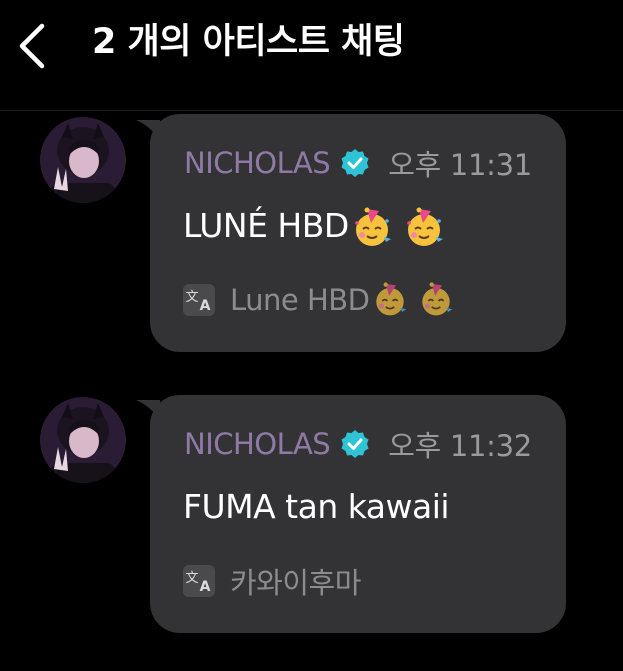  I want to click on back-button, so click(34, 46).